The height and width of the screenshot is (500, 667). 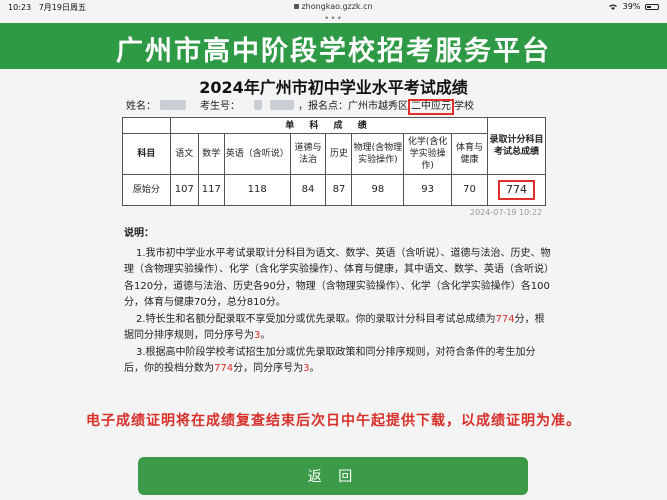 What do you see at coordinates (308, 154) in the screenshot?
I see `column-header-ethics: 道德与法治` at bounding box center [308, 154].